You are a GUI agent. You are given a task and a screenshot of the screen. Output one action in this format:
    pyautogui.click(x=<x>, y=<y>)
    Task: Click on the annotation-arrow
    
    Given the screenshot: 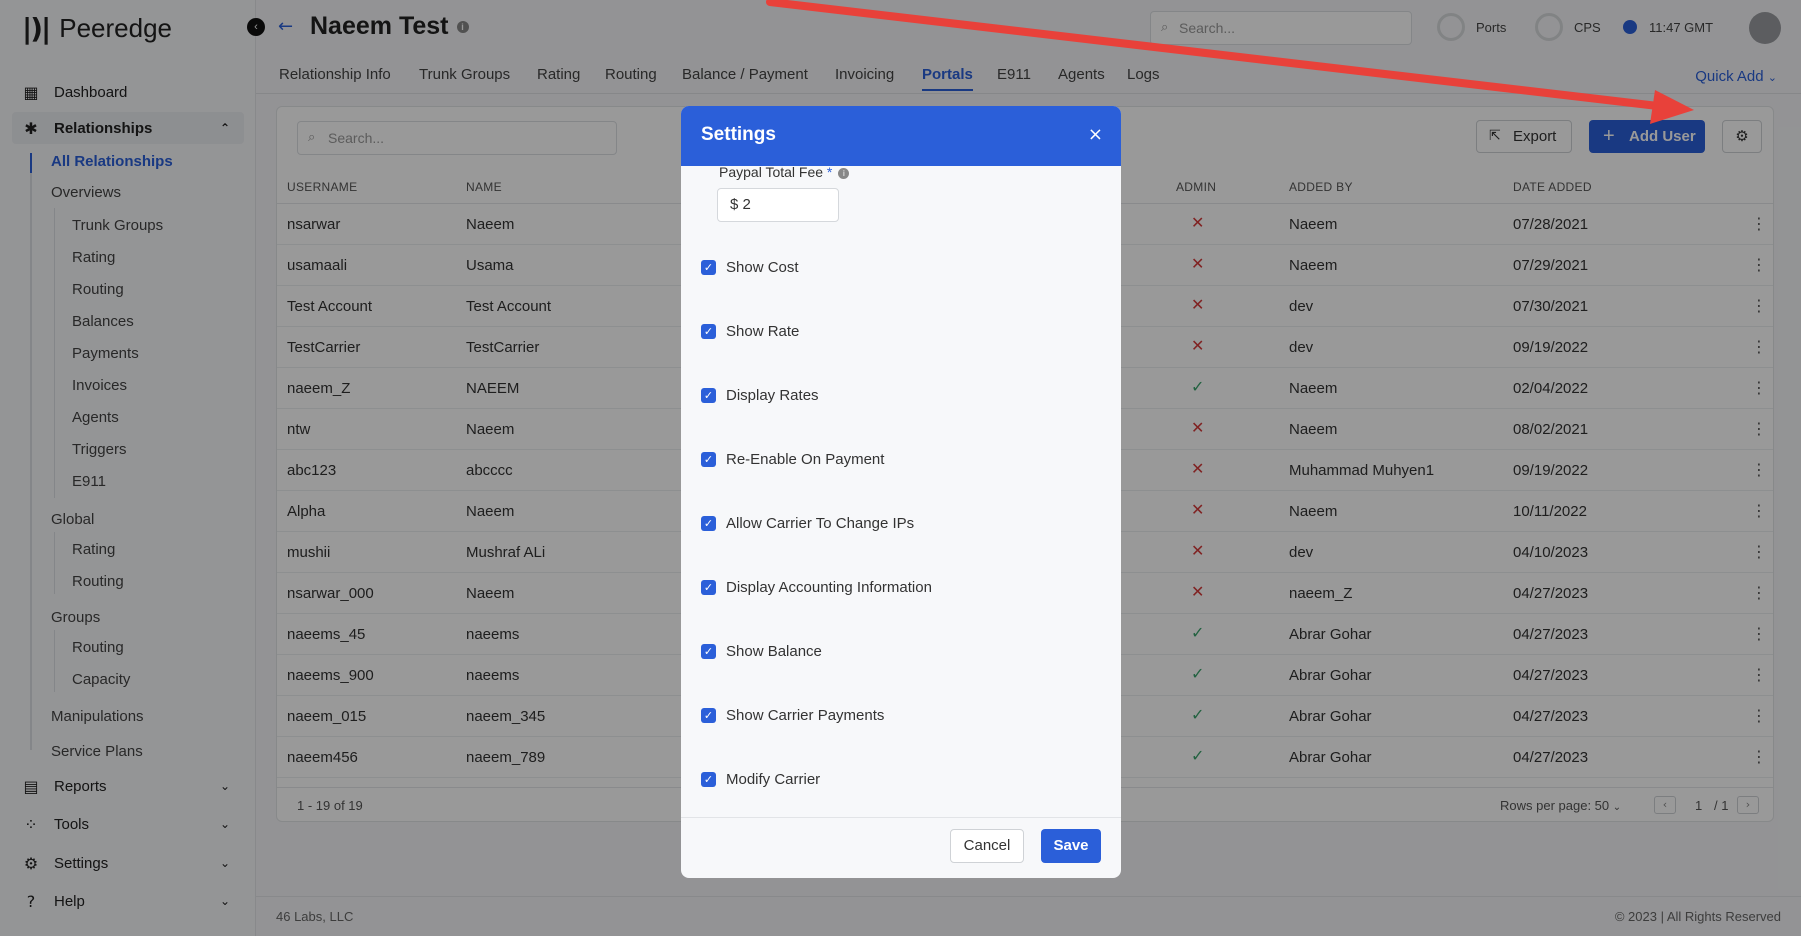 What is the action you would take?
    pyautogui.click(x=1230, y=62)
    